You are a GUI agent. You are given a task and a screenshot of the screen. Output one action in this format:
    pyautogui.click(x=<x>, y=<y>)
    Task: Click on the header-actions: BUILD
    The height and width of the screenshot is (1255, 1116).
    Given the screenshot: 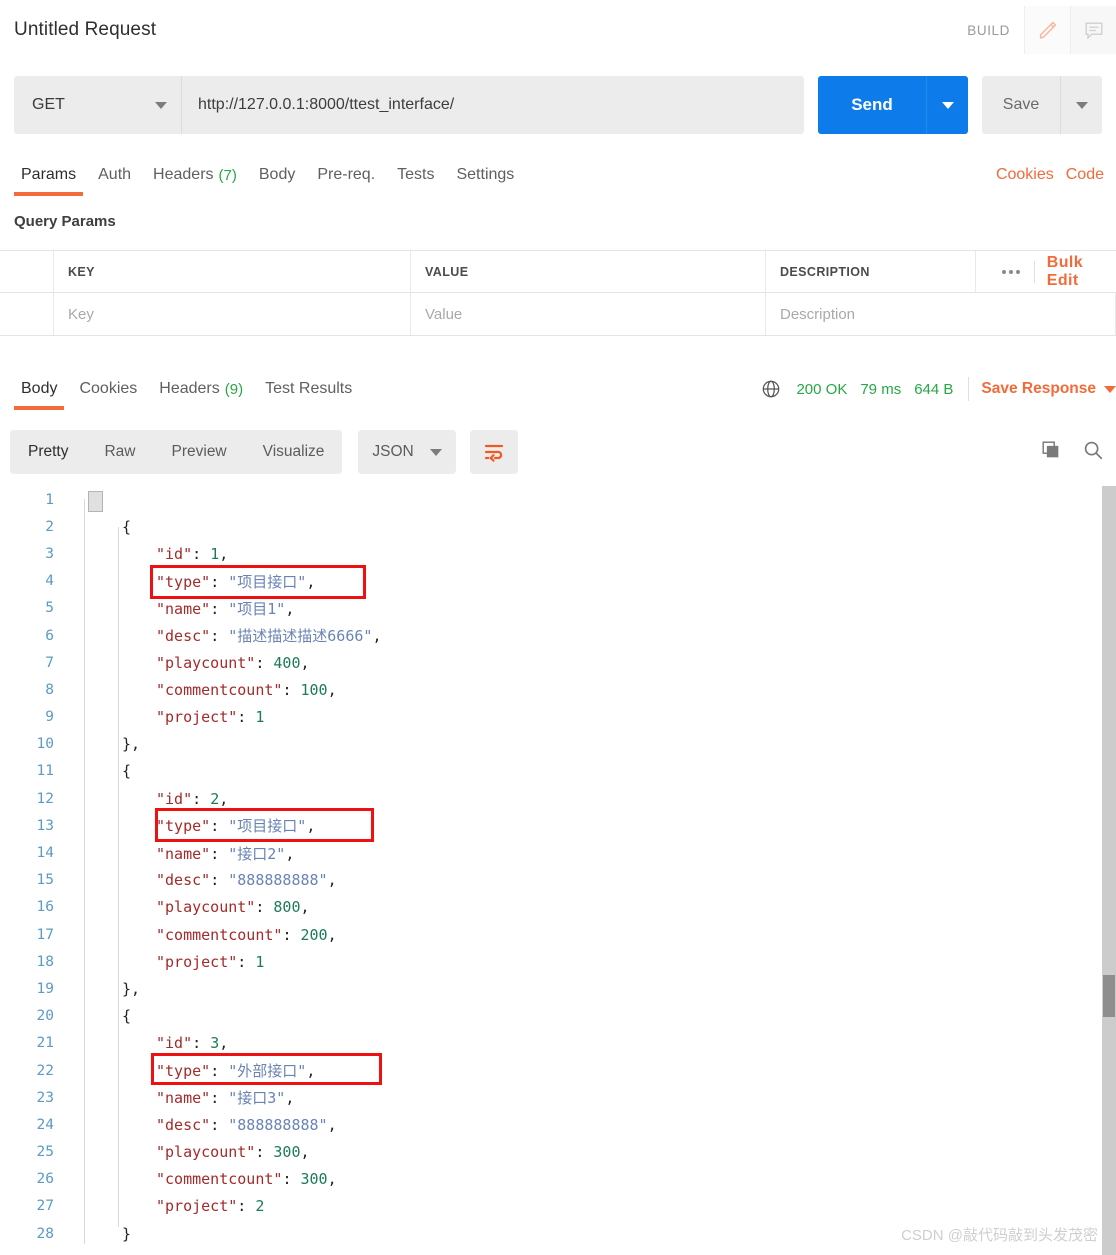 What is the action you would take?
    pyautogui.click(x=1041, y=30)
    